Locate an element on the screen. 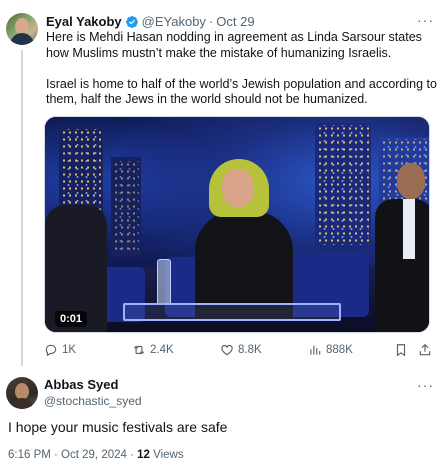 Image resolution: width=446 pixels, height=468 pixels. glass-table is located at coordinates (232, 312).